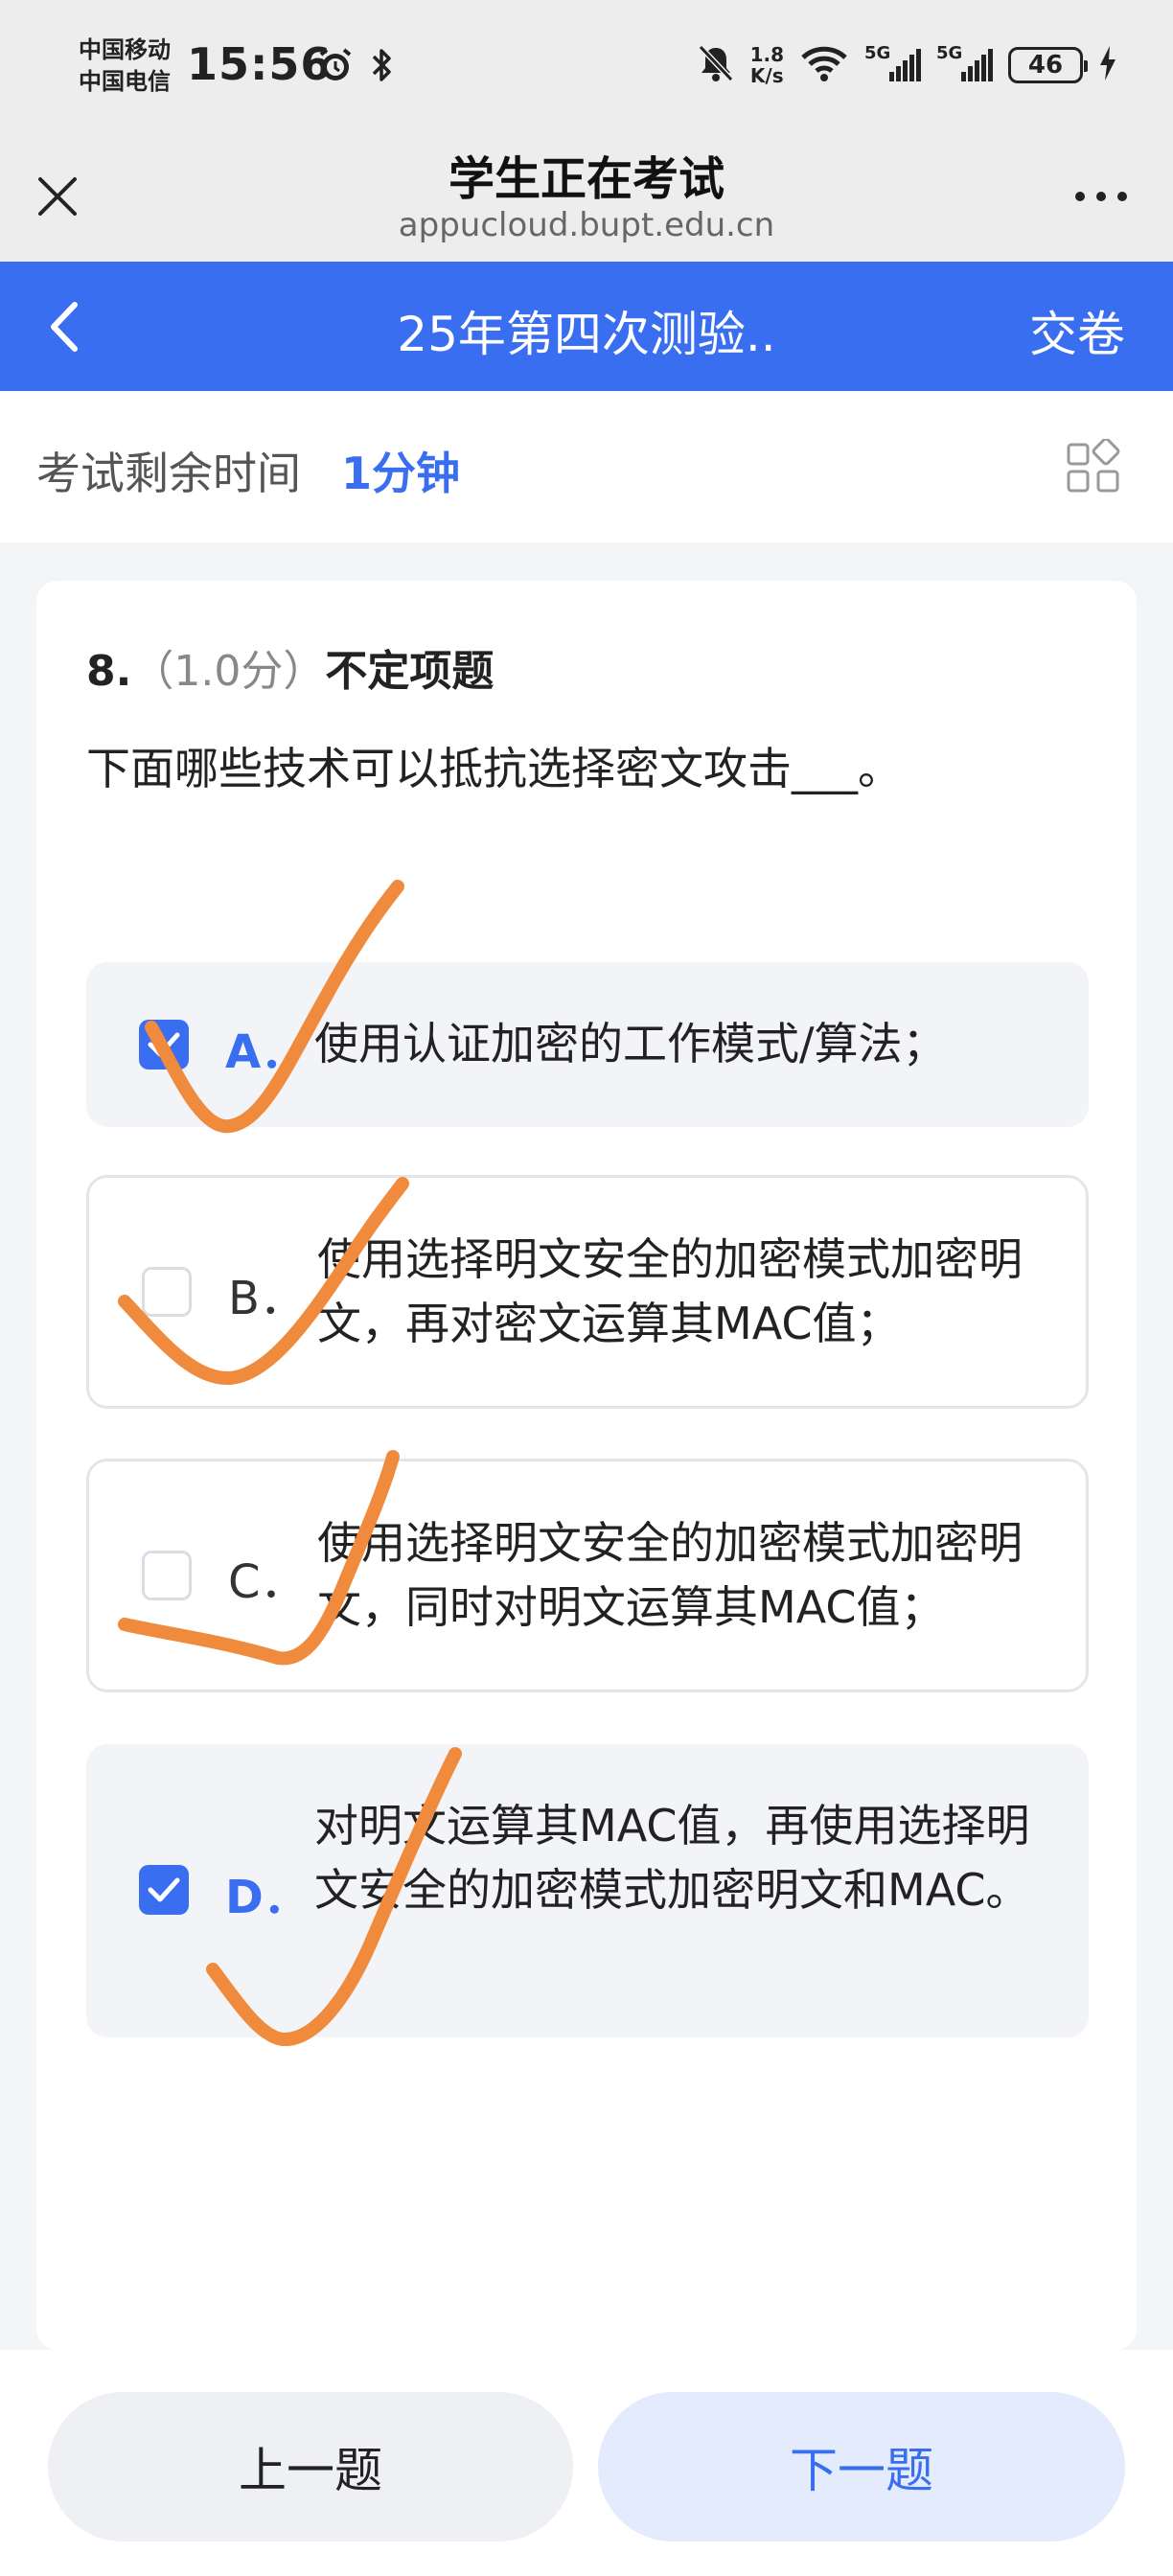 This screenshot has height=2576, width=1173. What do you see at coordinates (335, 67) in the screenshot?
I see `alarm-icon` at bounding box center [335, 67].